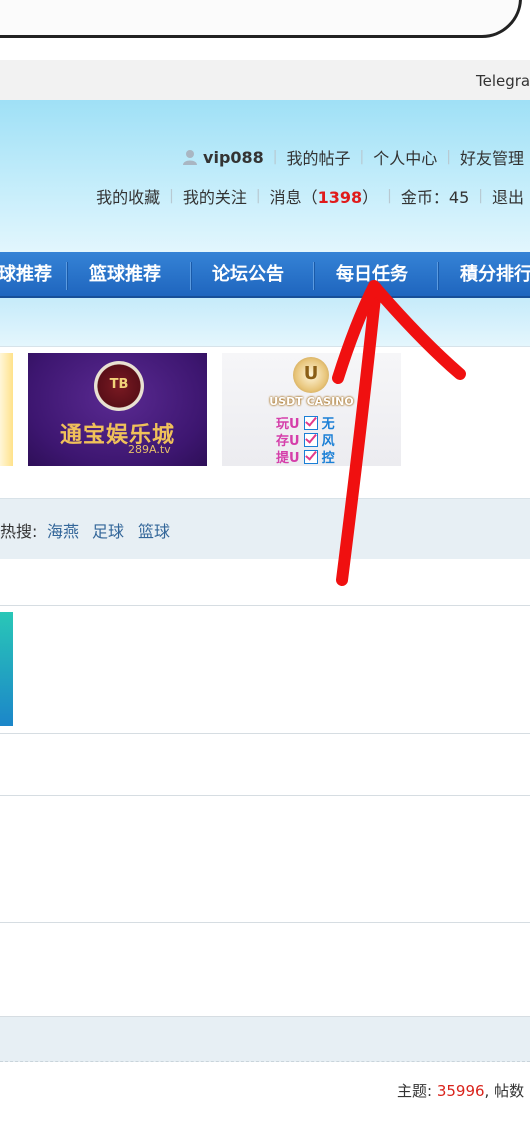  Describe the element at coordinates (340, 197) in the screenshot. I see `messages-count: 1398` at that location.